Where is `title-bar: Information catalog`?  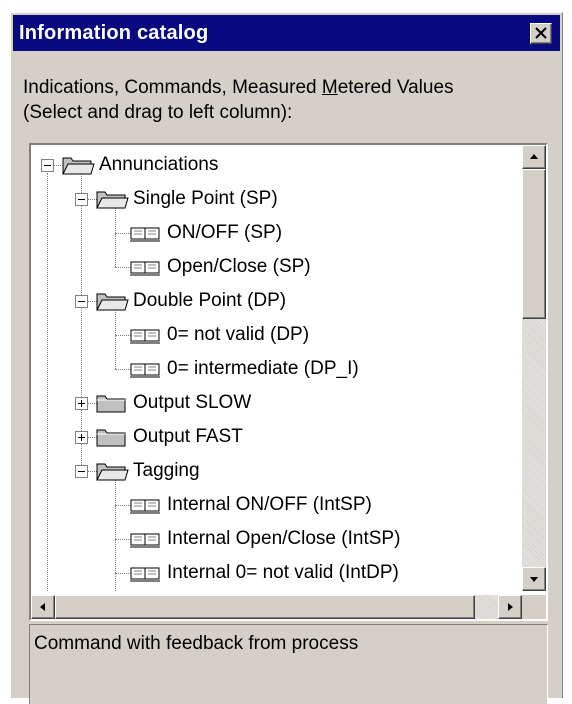
title-bar: Information catalog is located at coordinates (286, 33).